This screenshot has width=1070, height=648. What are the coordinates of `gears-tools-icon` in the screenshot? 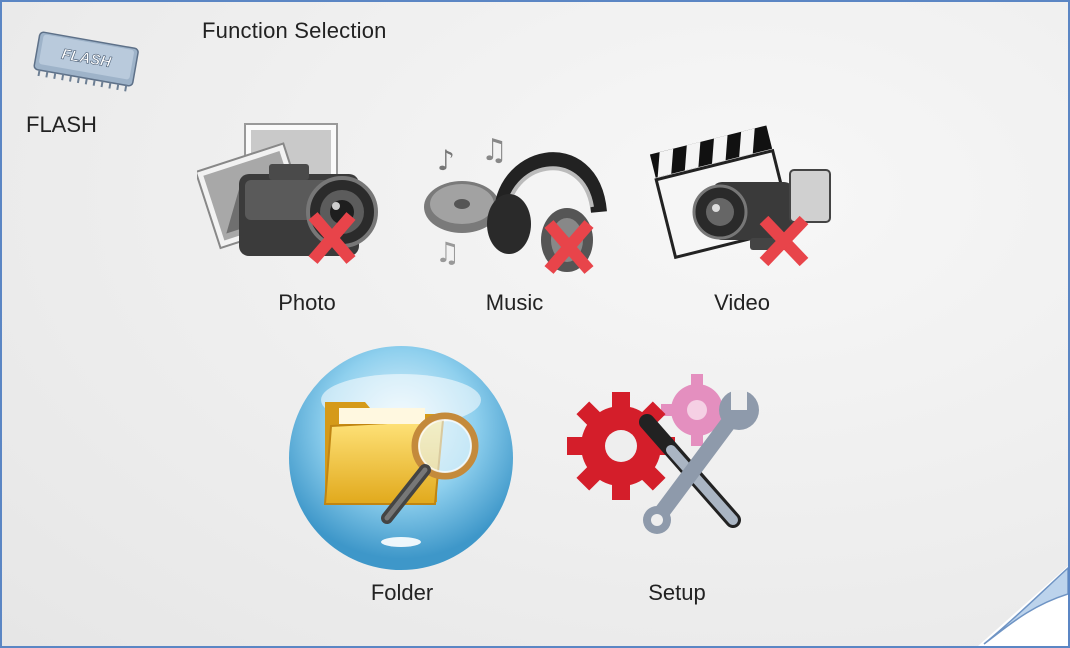 It's located at (663, 454).